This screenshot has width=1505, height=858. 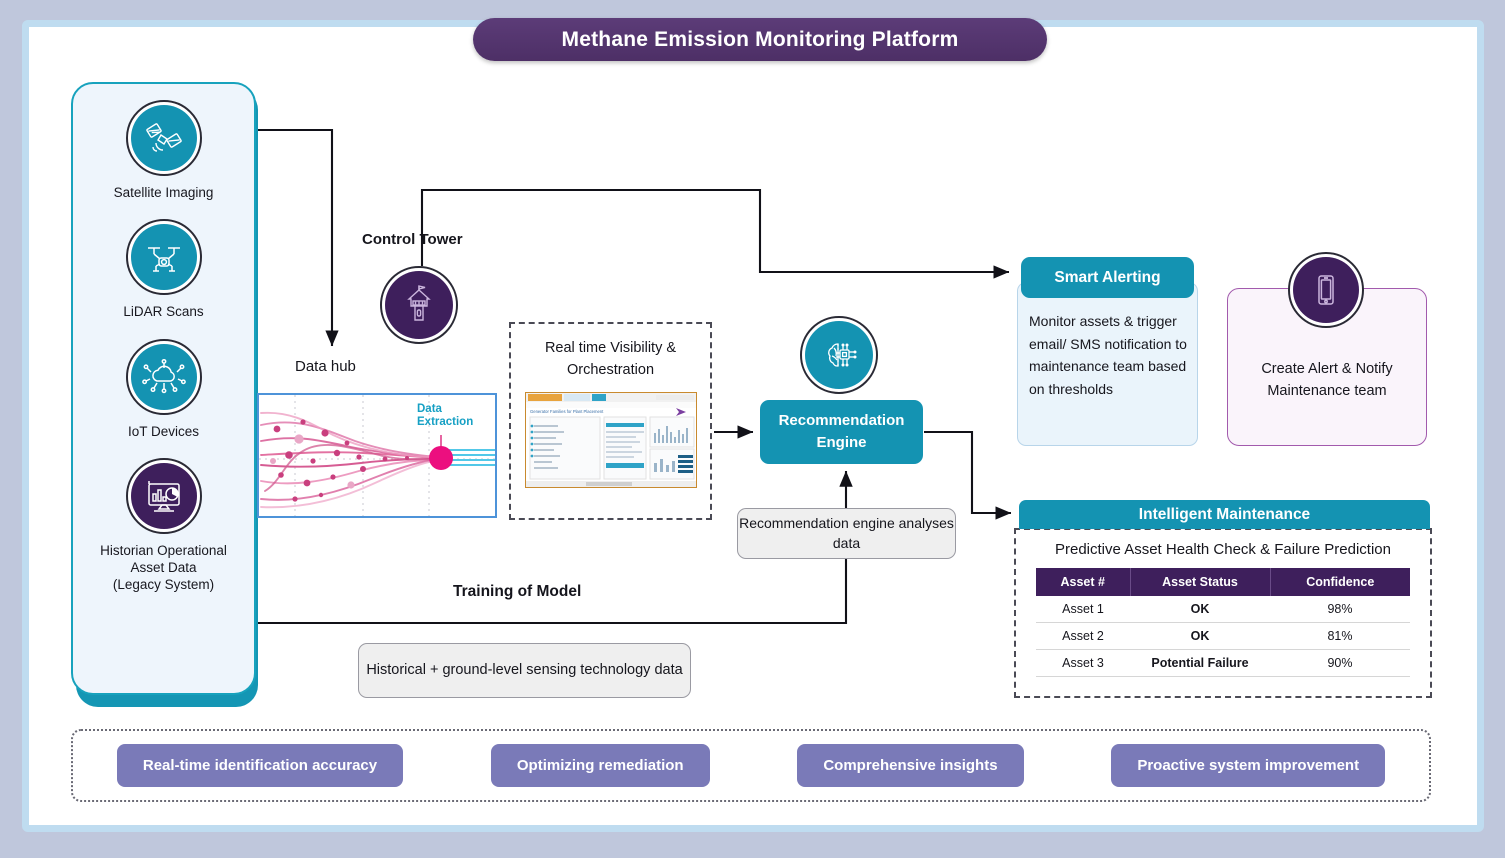 I want to click on status-badge: Potential Failure, so click(x=1200, y=663).